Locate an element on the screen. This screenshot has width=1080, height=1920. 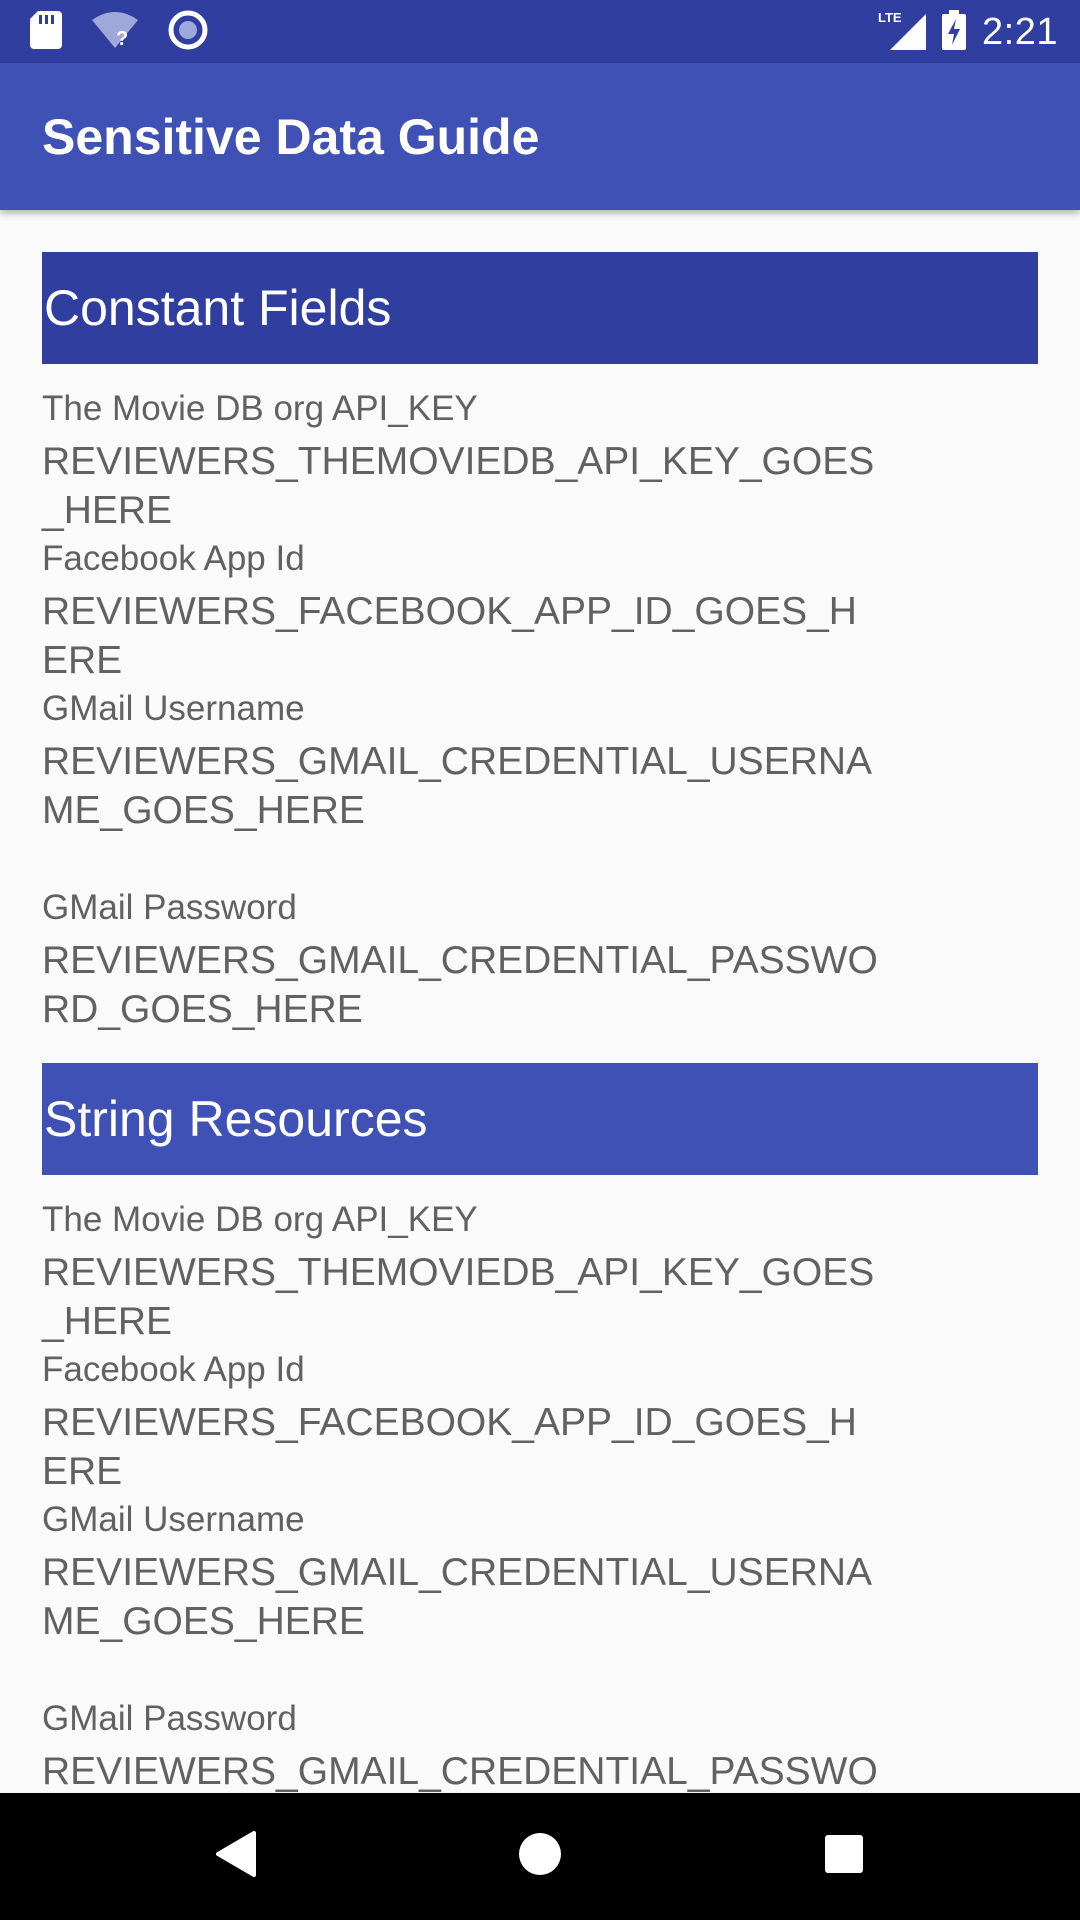
section-header-constant-fields: Constant Fields is located at coordinates (540, 308).